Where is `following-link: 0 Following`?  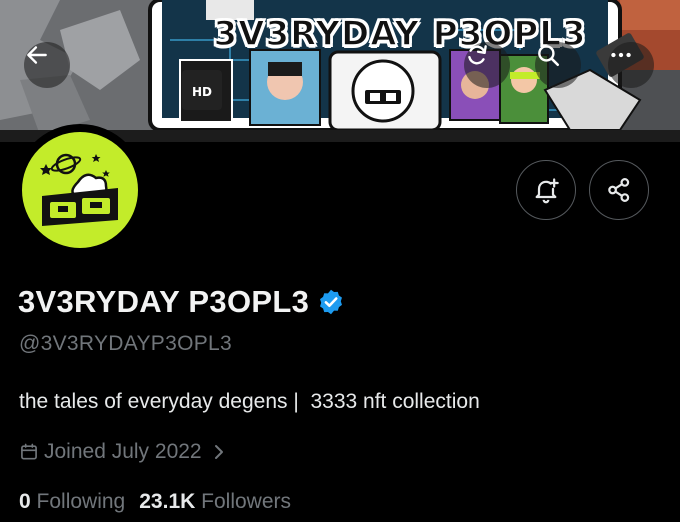
following-link: 0 Following is located at coordinates (72, 502).